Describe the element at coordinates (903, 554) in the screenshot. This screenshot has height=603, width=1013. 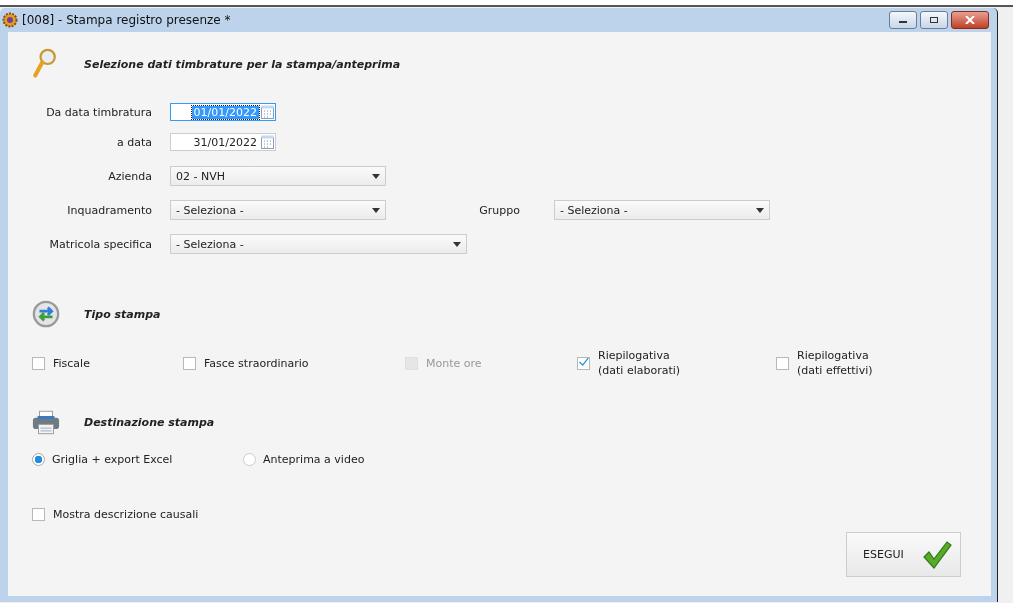
I see `run-button: ESEGUI` at that location.